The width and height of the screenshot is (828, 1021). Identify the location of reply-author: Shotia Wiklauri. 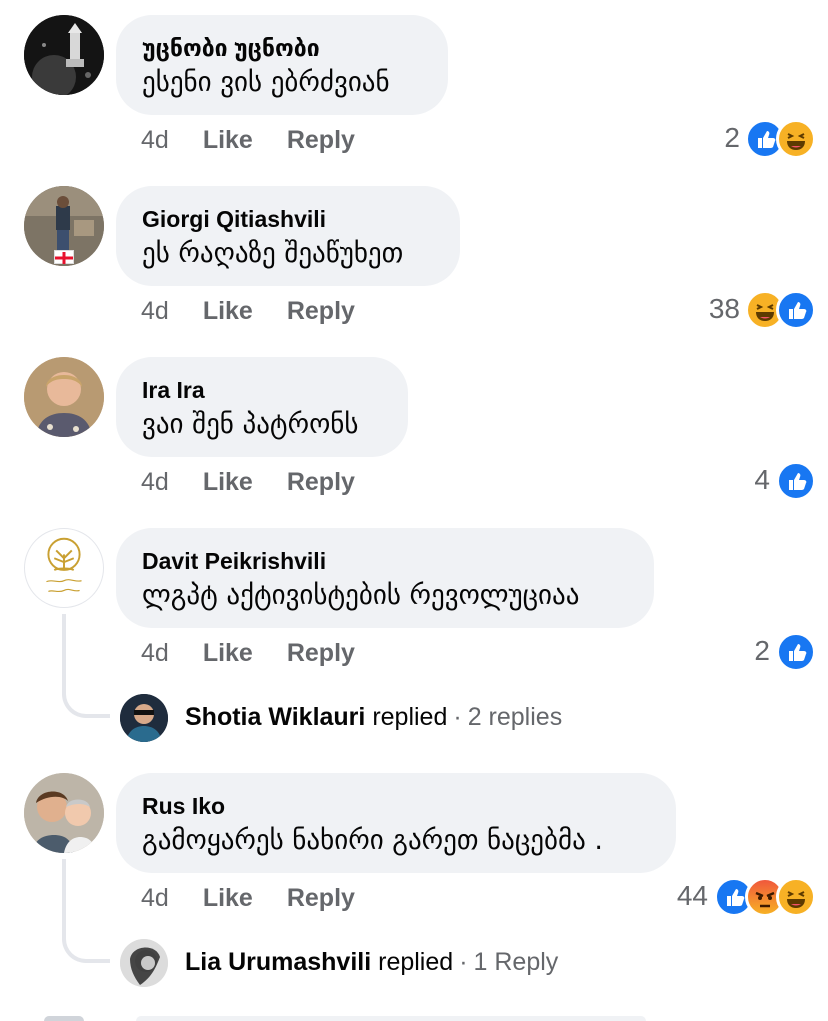
(275, 717).